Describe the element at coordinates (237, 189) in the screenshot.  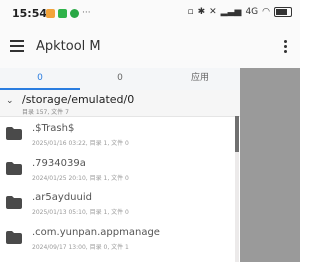
I see `scrollbar` at that location.